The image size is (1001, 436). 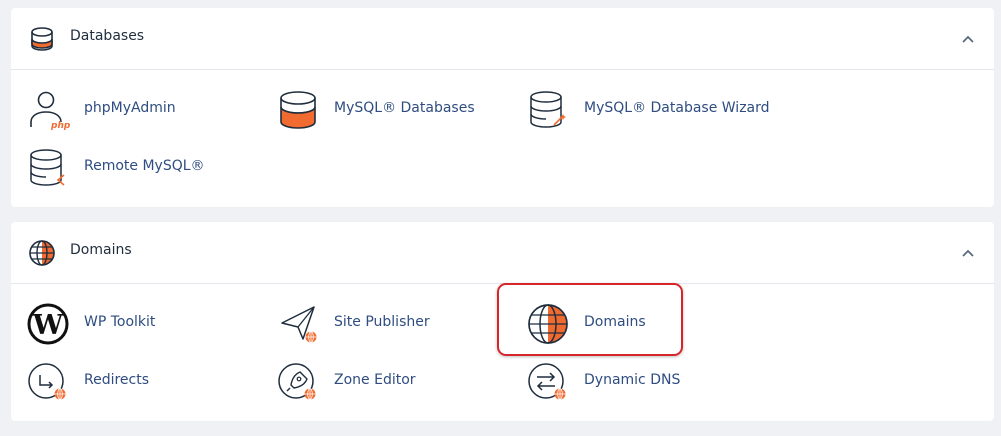 What do you see at coordinates (117, 380) in the screenshot?
I see `redirects-label: Redirects` at bounding box center [117, 380].